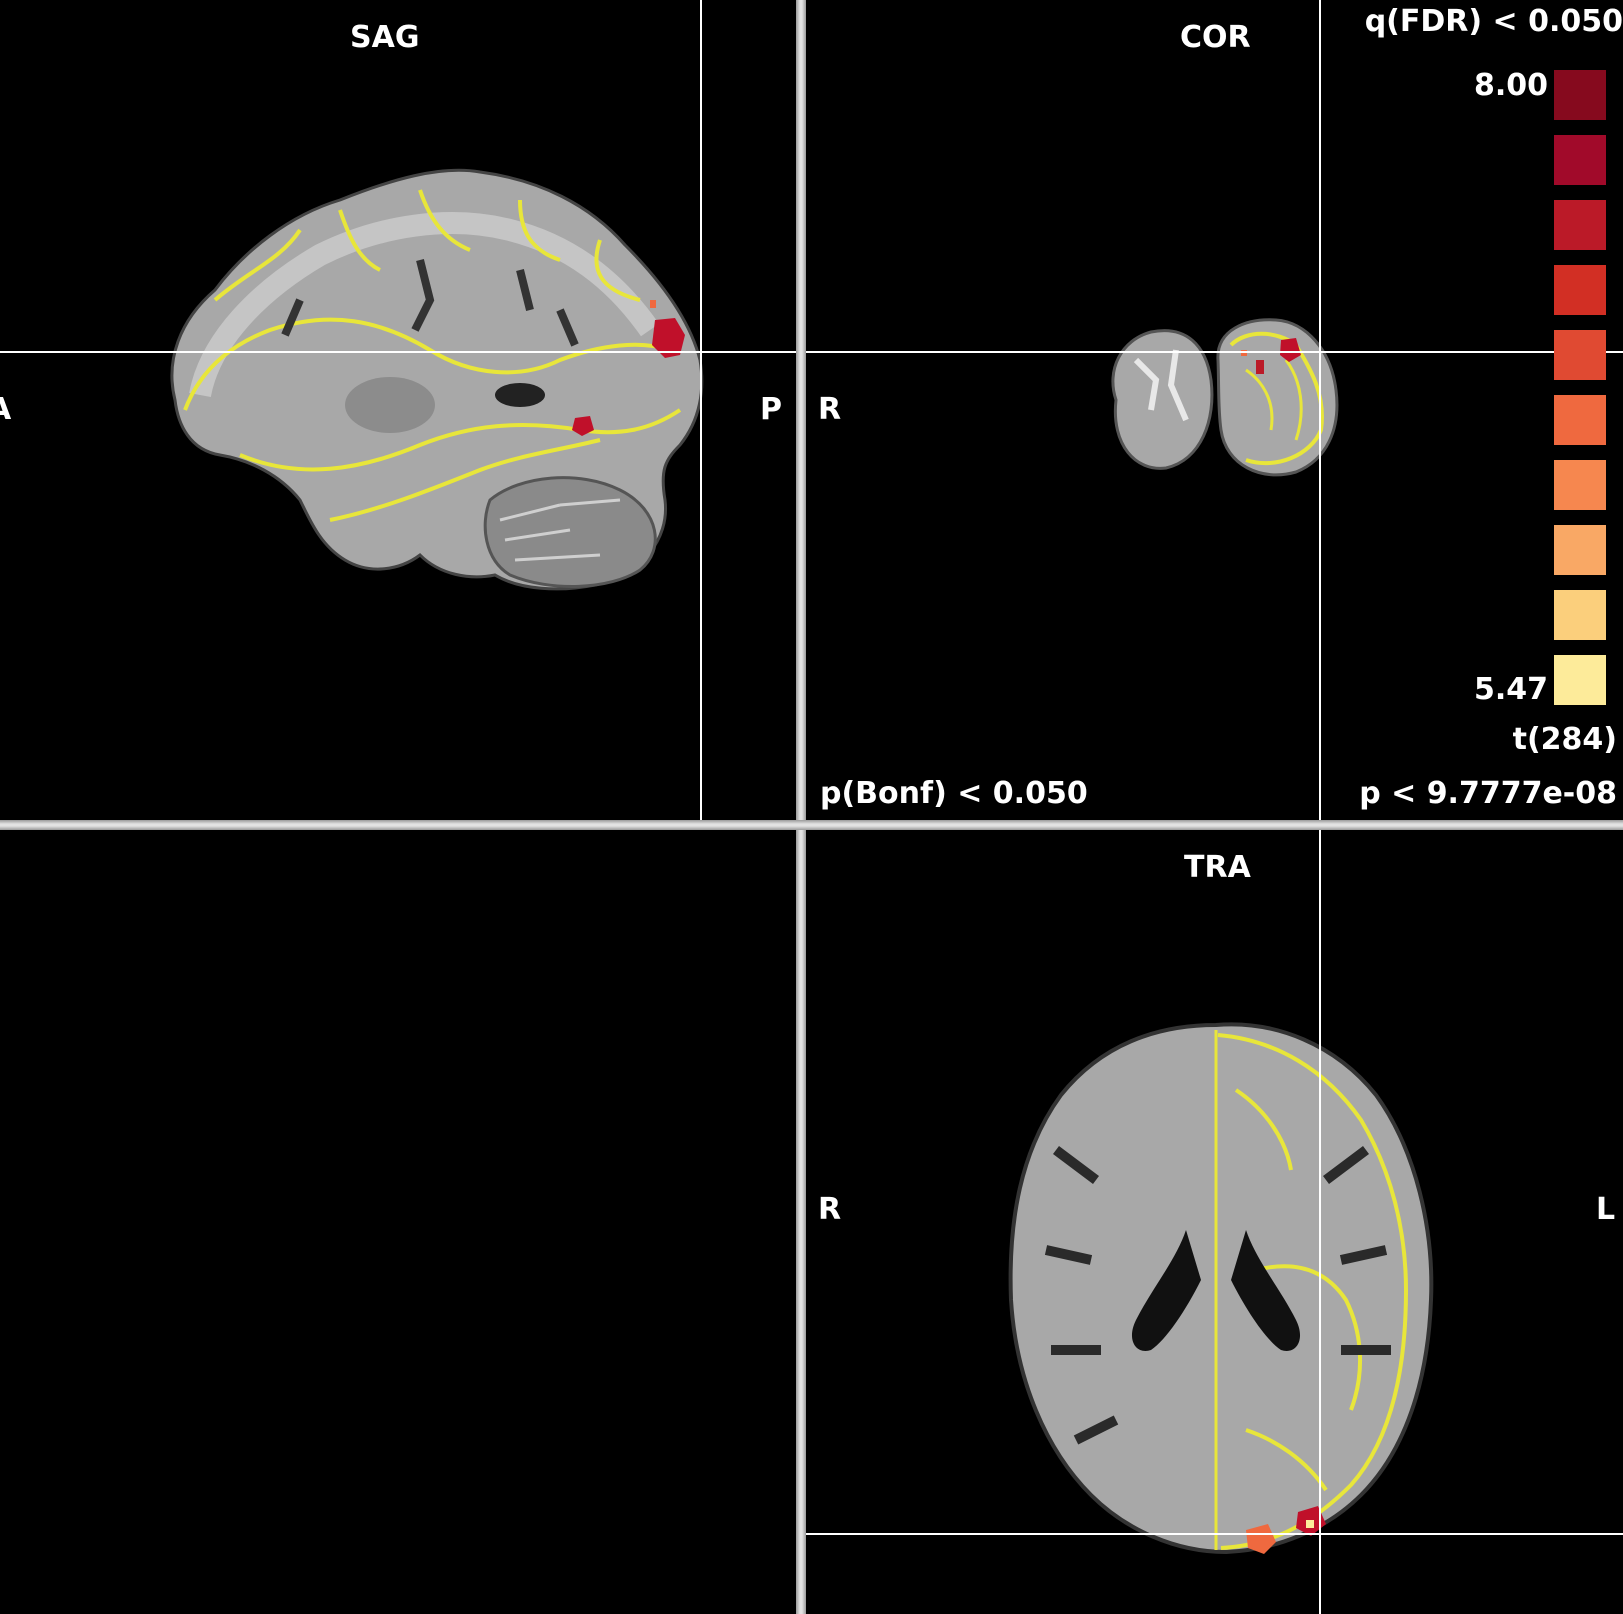  I want to click on legend-stat-label: t(284), so click(1564, 739).